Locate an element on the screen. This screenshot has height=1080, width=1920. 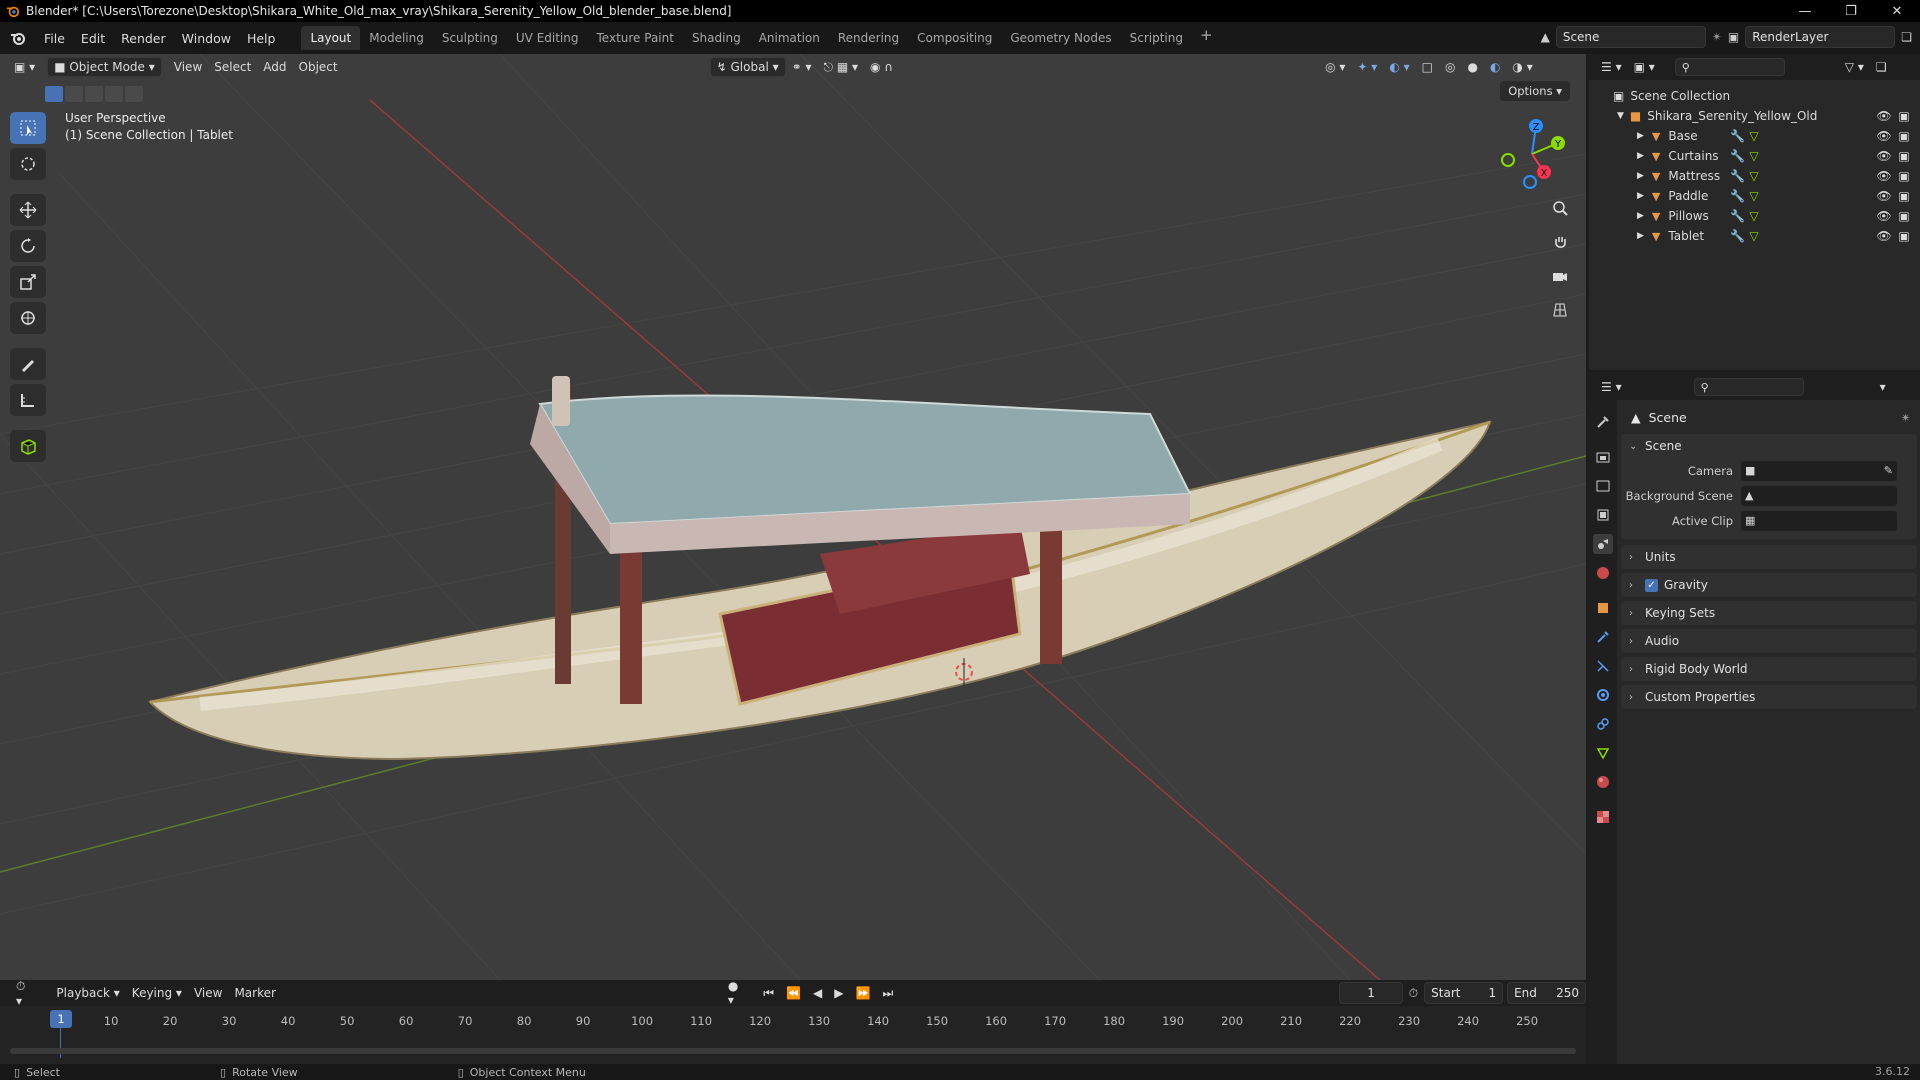
units-panel-header: › Units is located at coordinates (1769, 557).